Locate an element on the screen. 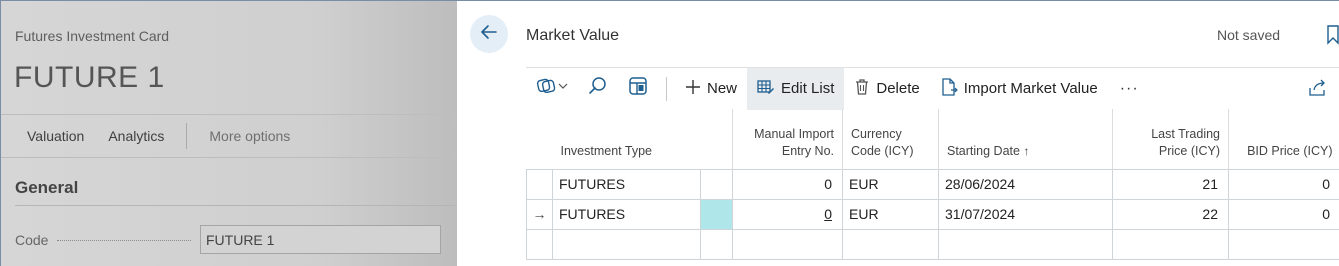 This screenshot has width=1339, height=266. last-trading-price-header: Last Trading Price (ICY) is located at coordinates (1170, 139).